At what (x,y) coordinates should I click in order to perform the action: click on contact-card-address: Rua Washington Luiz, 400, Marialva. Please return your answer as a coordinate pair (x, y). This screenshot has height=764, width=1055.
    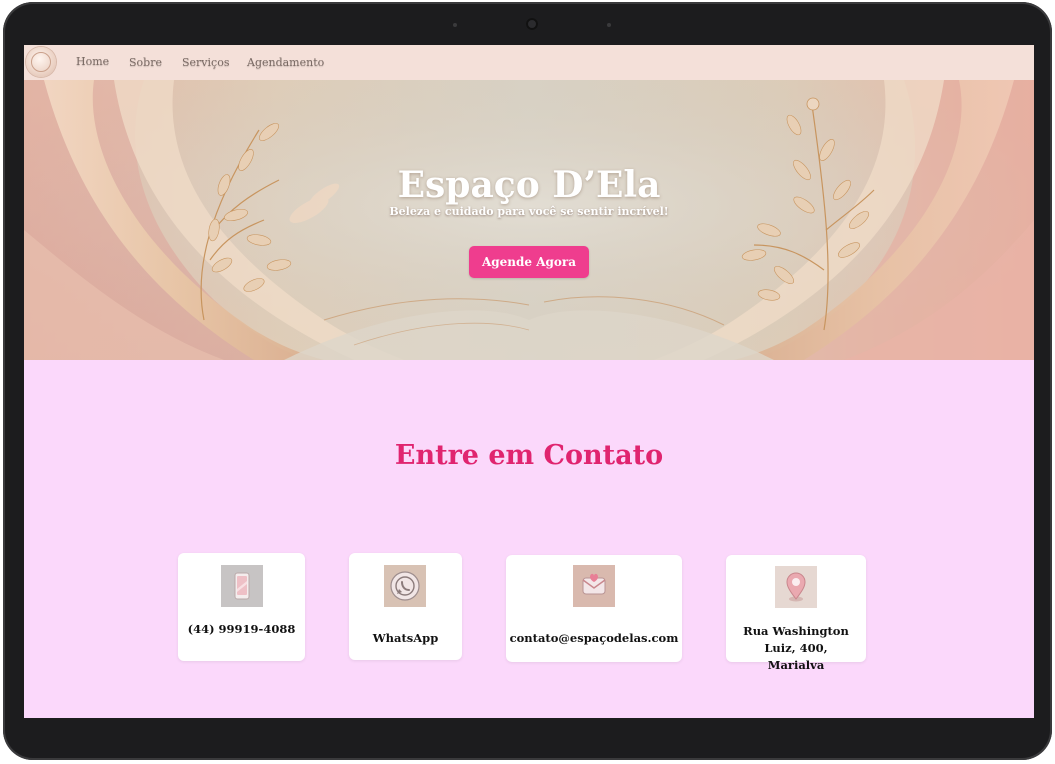
    Looking at the image, I should click on (796, 613).